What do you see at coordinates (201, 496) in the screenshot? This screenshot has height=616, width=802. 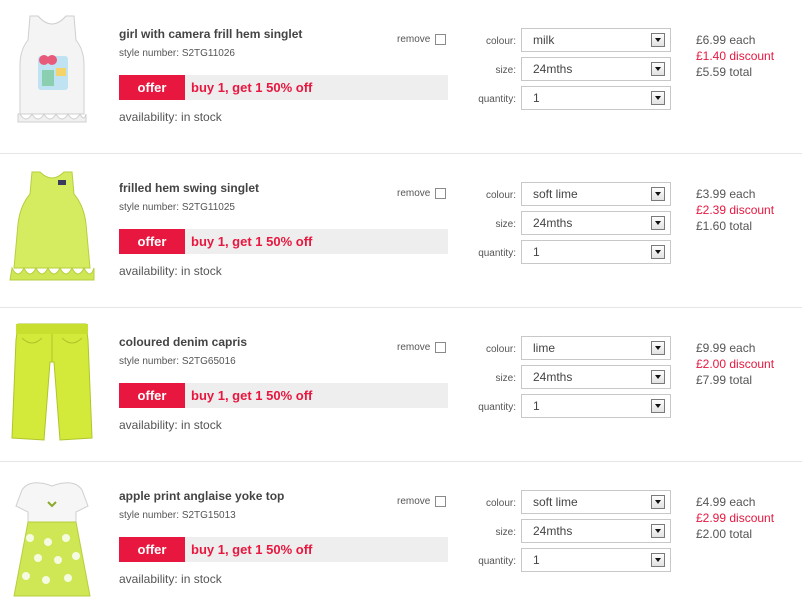 I see `product-name: apple print anglaise yoke top` at bounding box center [201, 496].